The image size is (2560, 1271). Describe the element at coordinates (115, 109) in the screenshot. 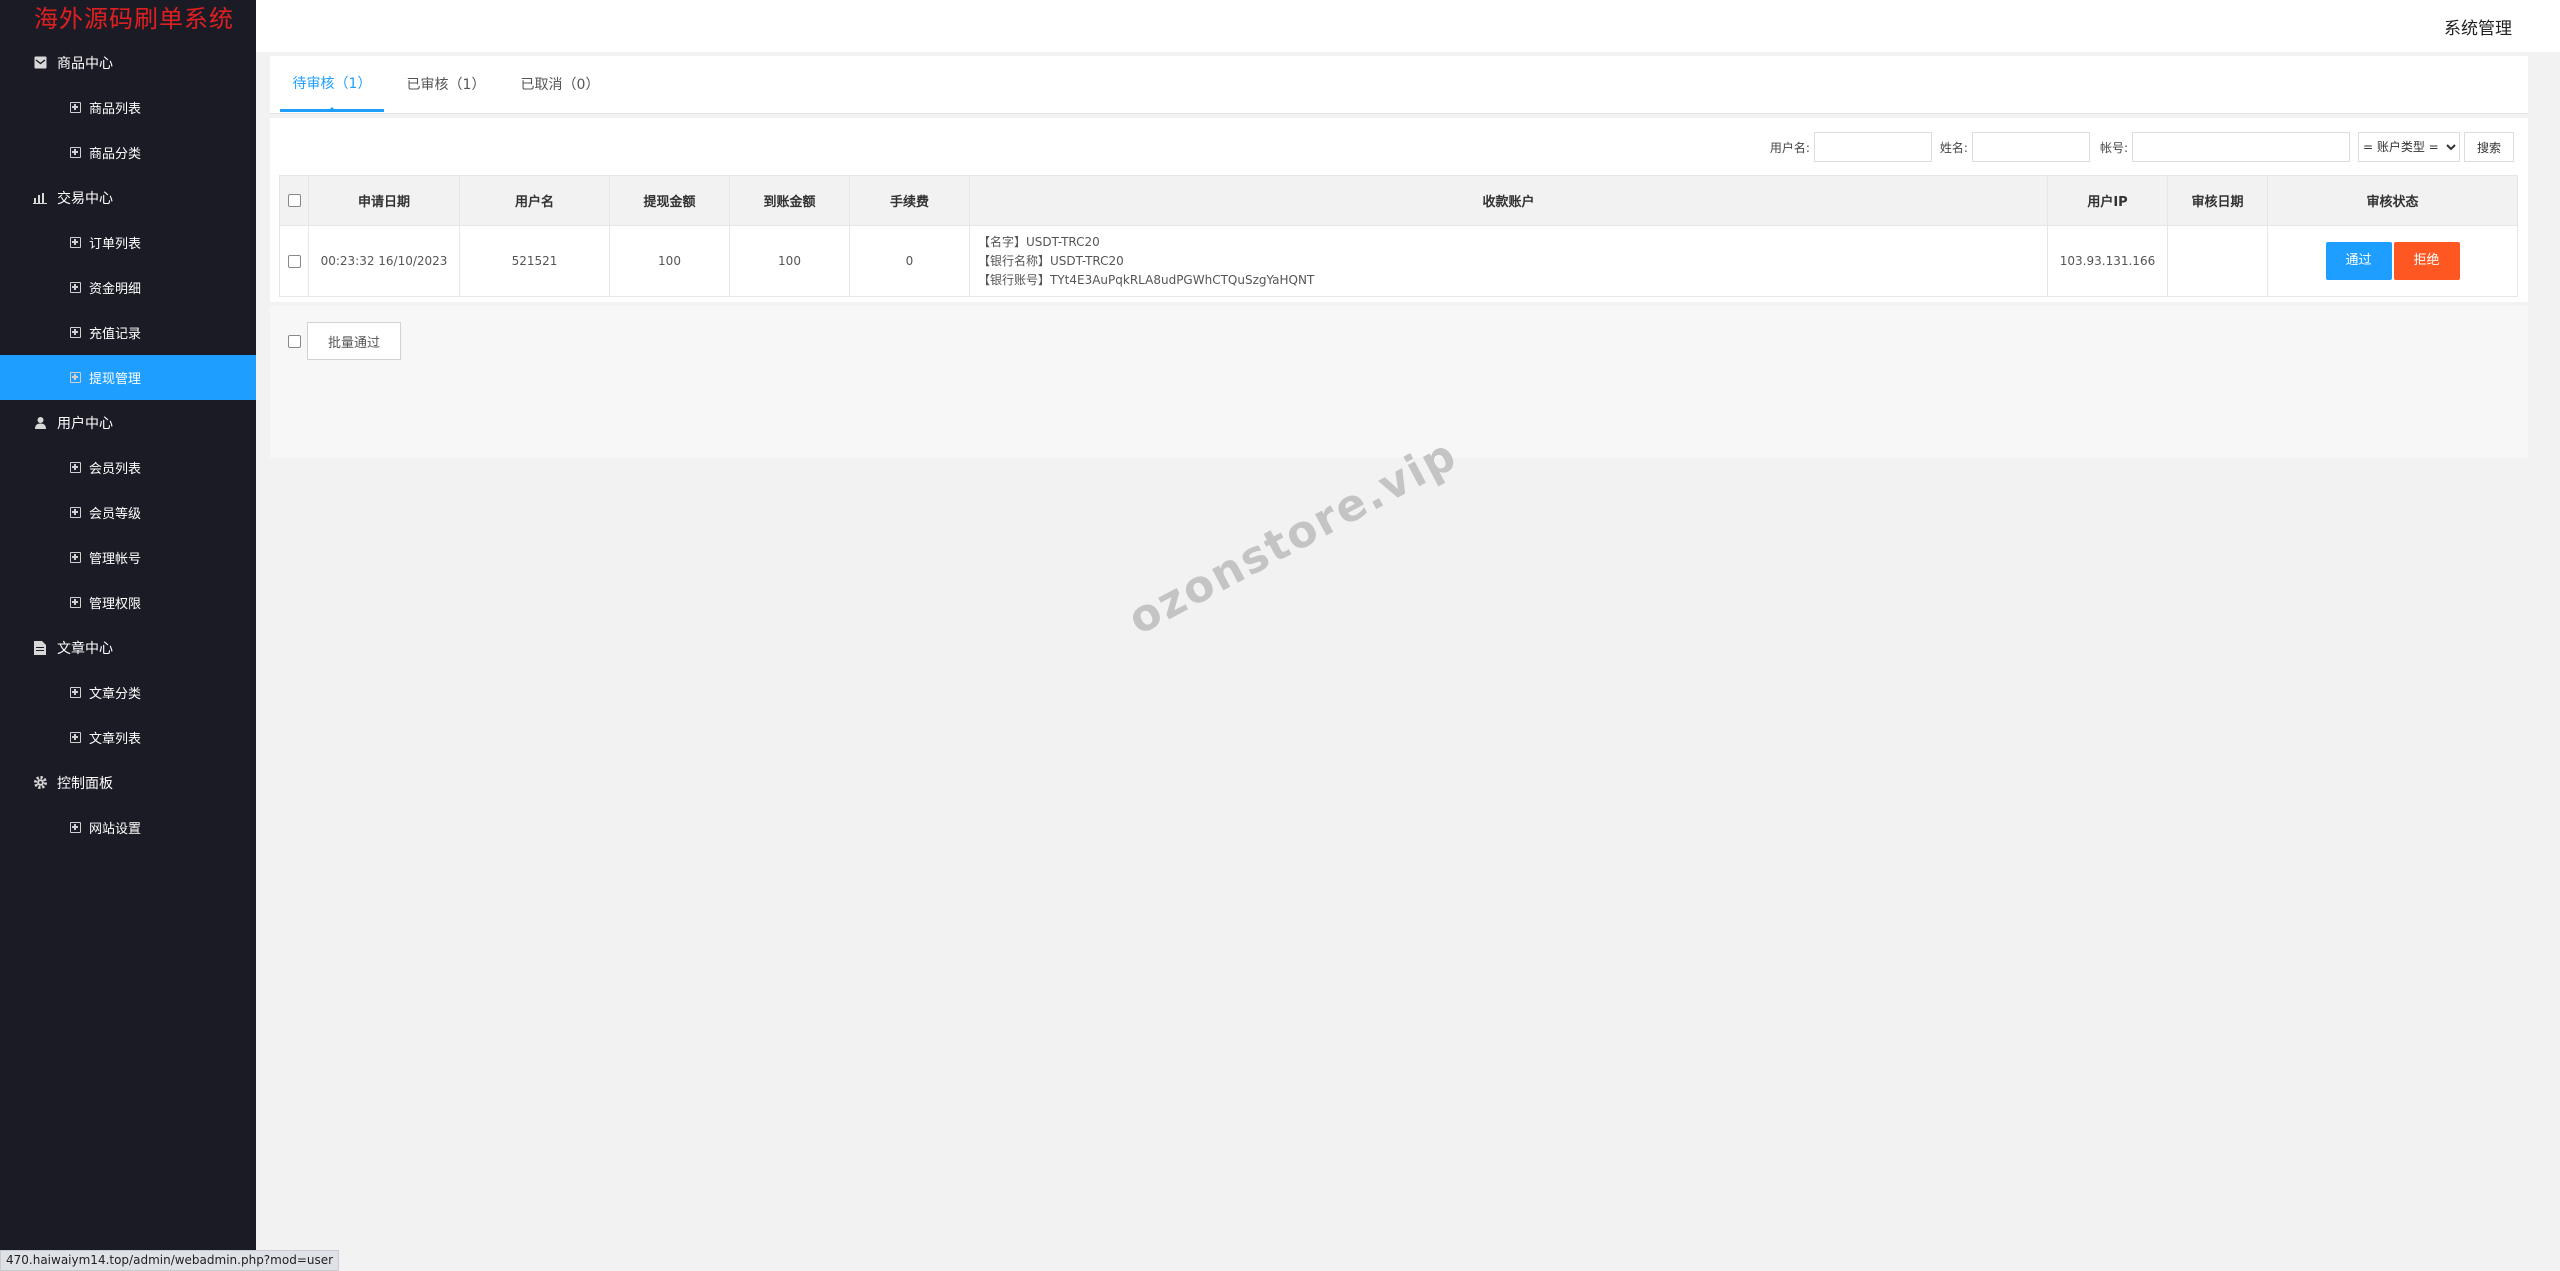

I see `sidebar-item-label: 商品列表` at that location.